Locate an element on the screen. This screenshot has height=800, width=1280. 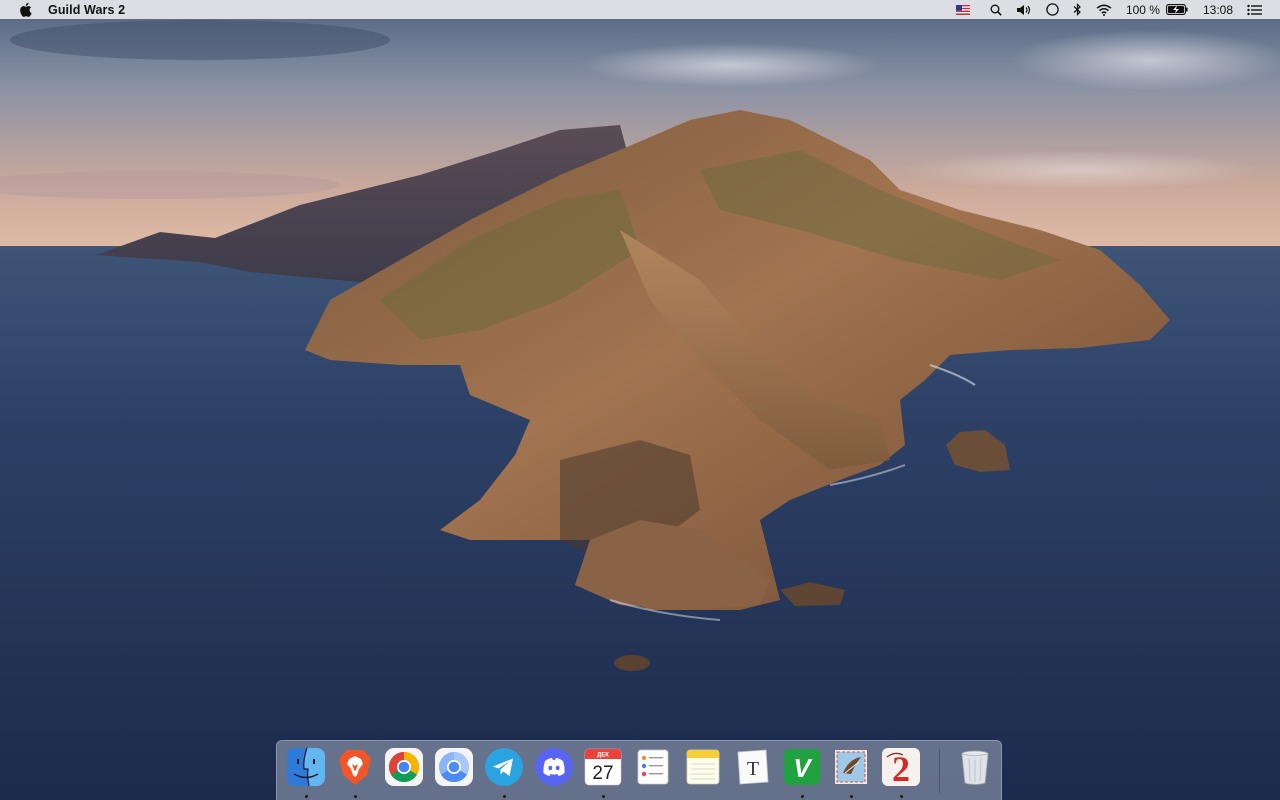
typora-glyph: T is located at coordinates (753, 769).